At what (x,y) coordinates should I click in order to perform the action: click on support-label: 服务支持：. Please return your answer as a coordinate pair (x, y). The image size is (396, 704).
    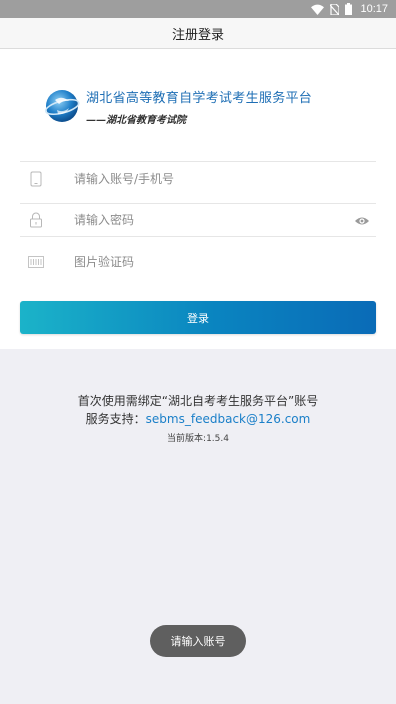
    Looking at the image, I should click on (115, 419).